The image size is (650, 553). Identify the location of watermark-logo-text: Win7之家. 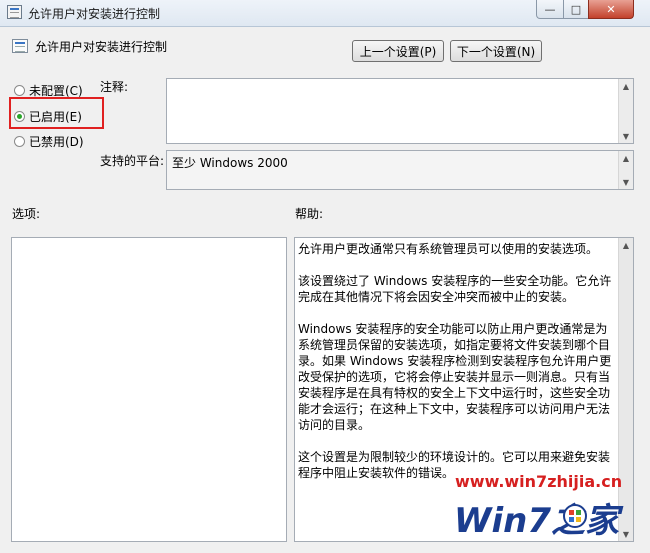
(539, 521).